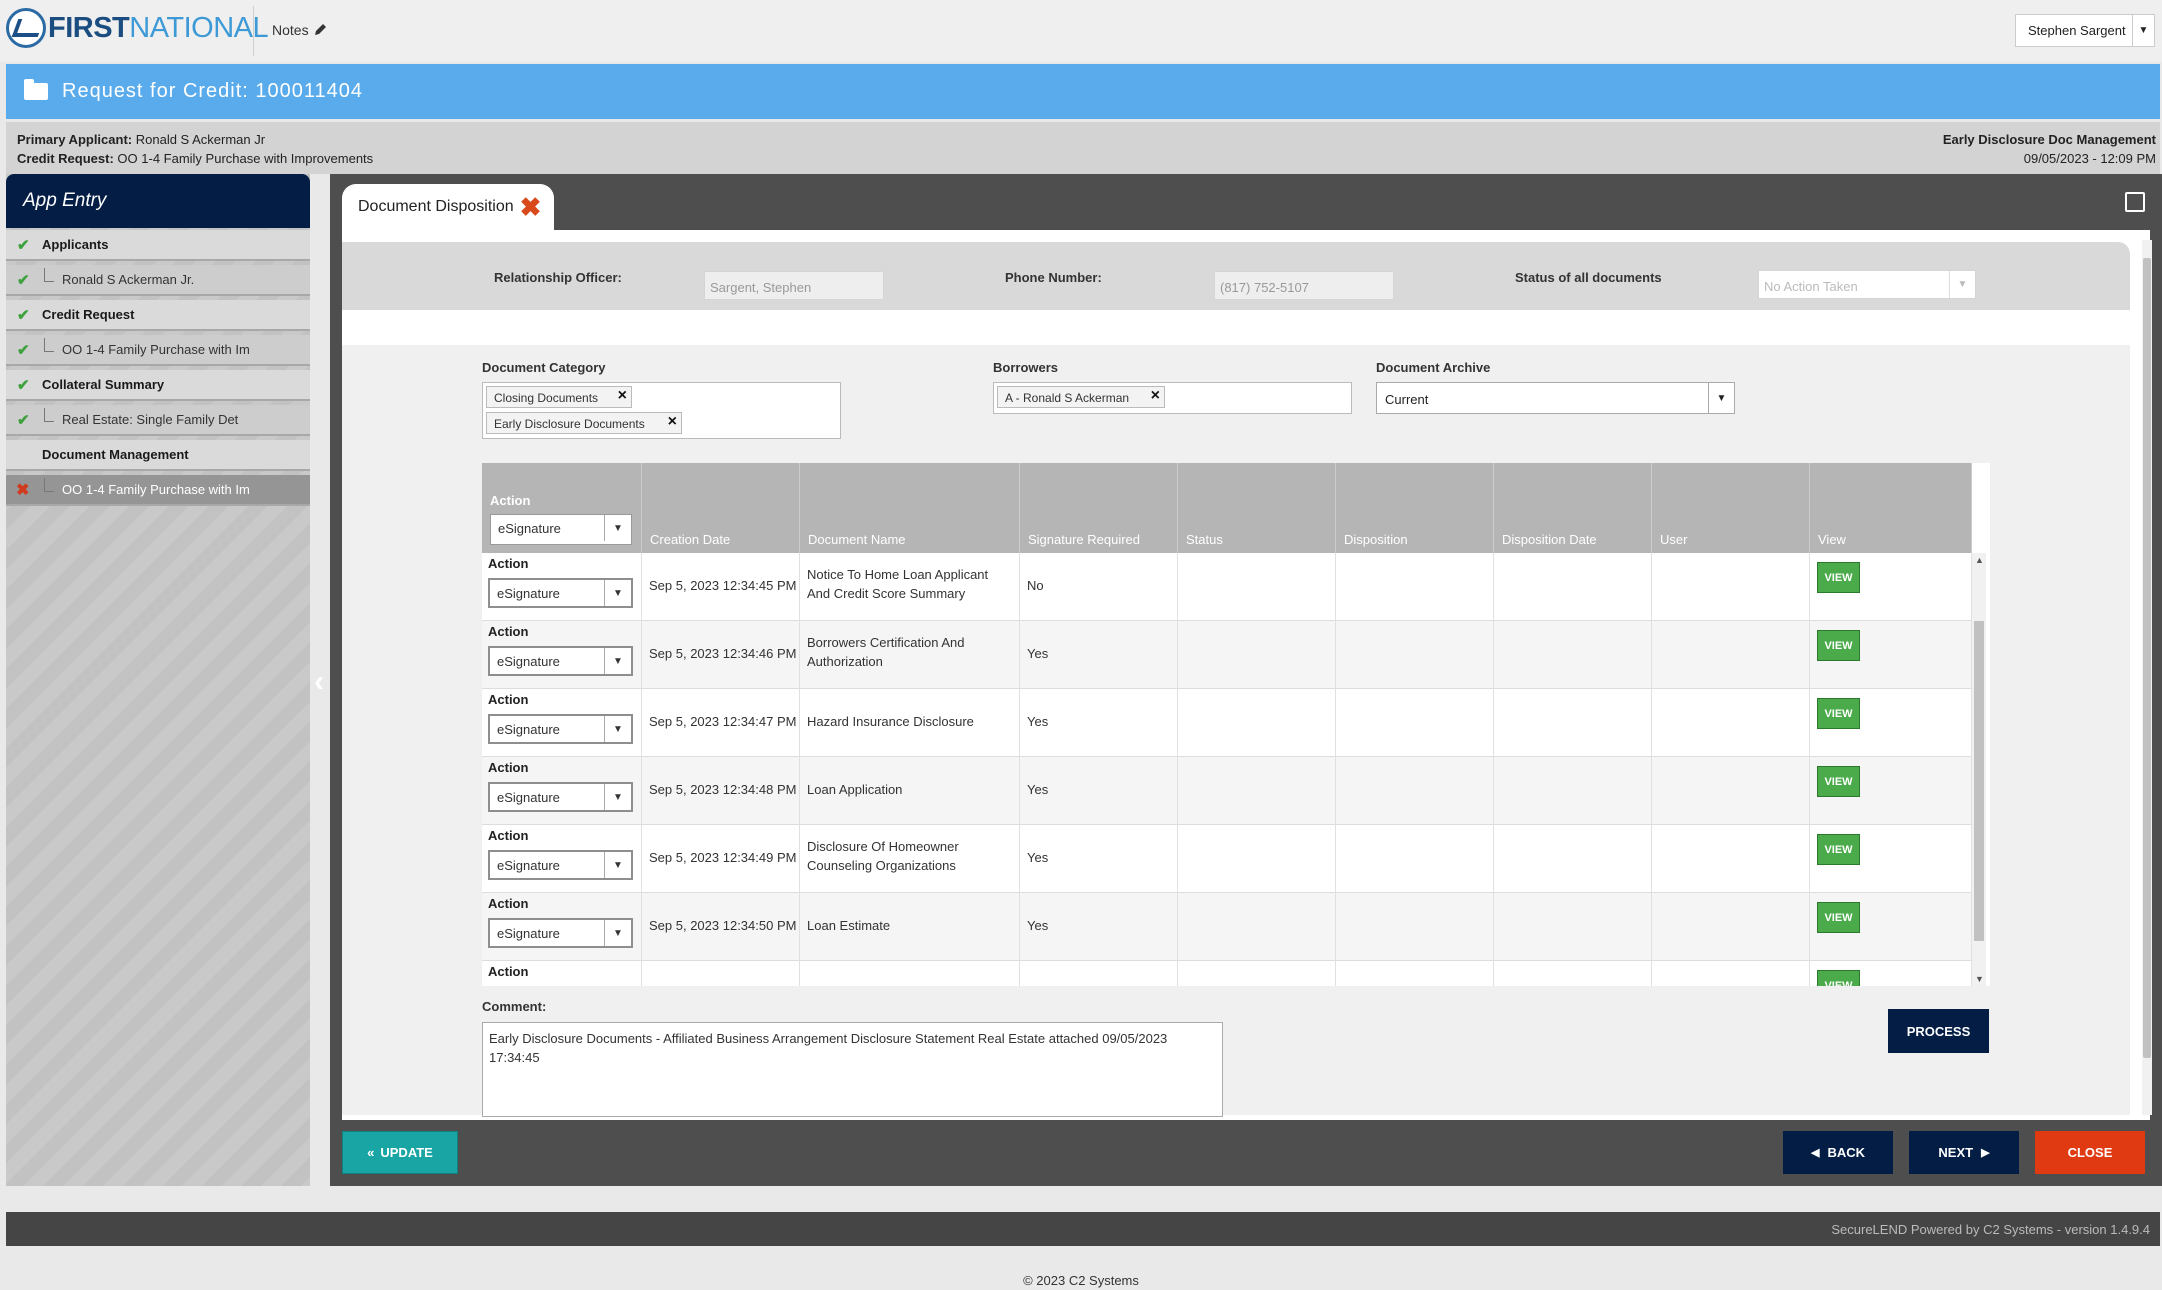 The image size is (2162, 1290). Describe the element at coordinates (1081, 397) in the screenshot. I see `borrower-tag: A - Ronald S Ackerman ×` at that location.